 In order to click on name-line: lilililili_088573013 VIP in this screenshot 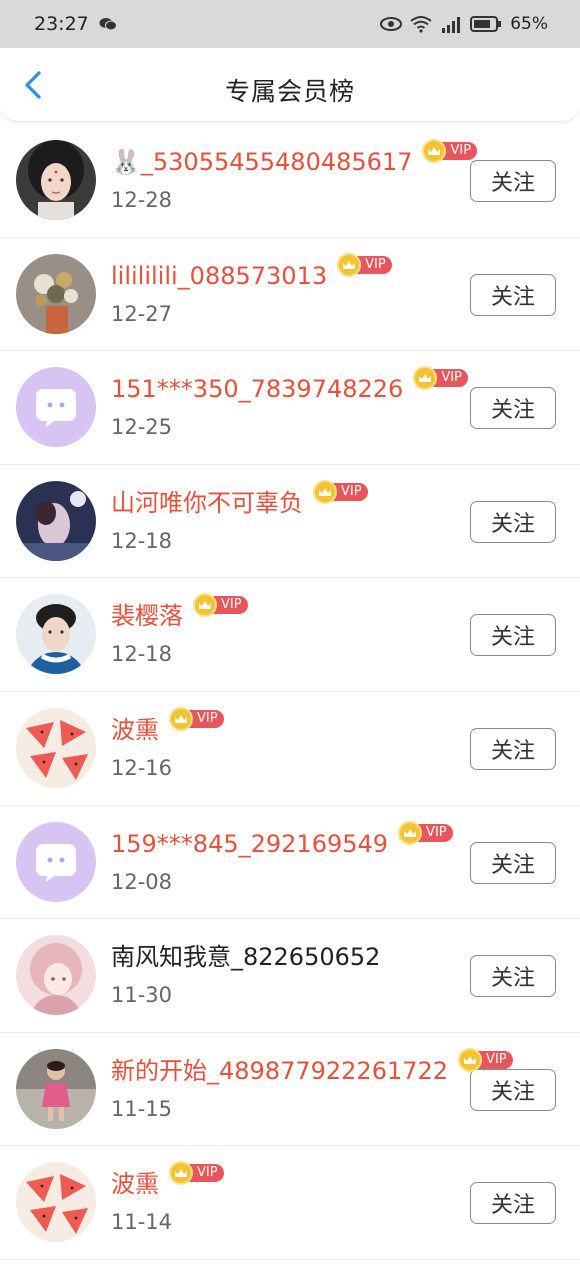, I will do `click(251, 272)`.